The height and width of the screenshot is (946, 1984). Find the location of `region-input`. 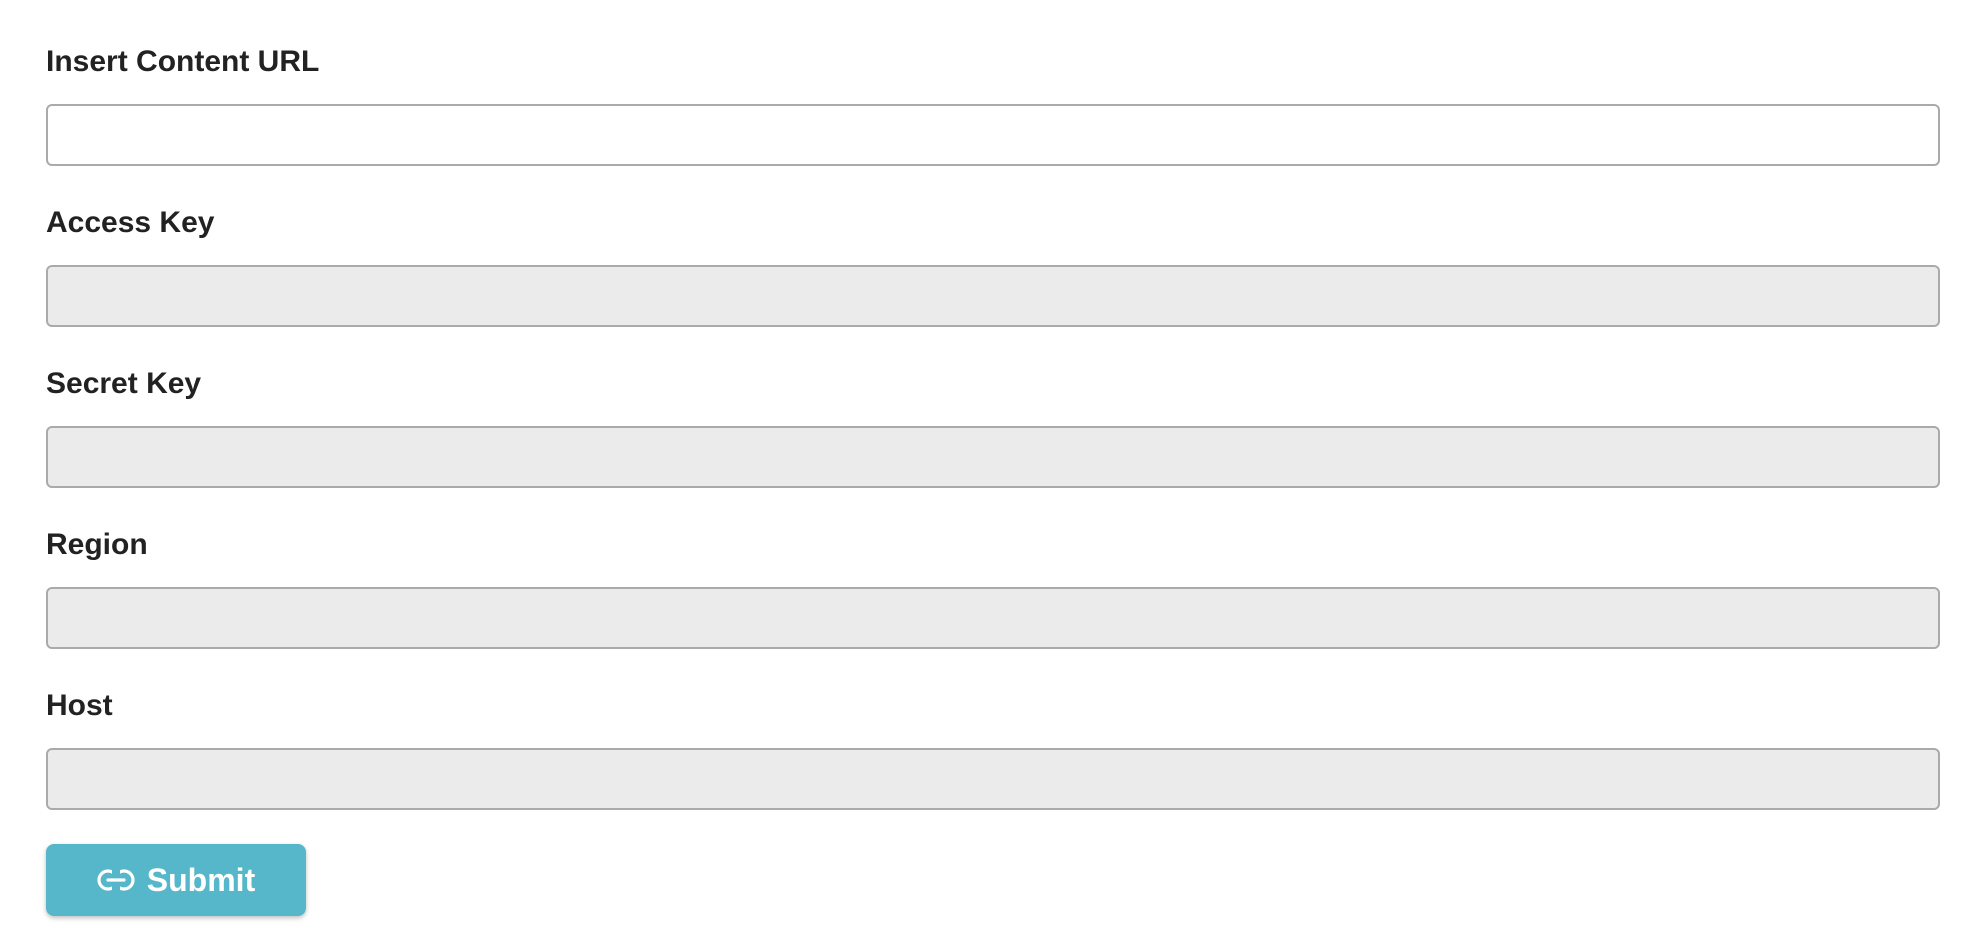

region-input is located at coordinates (993, 618).